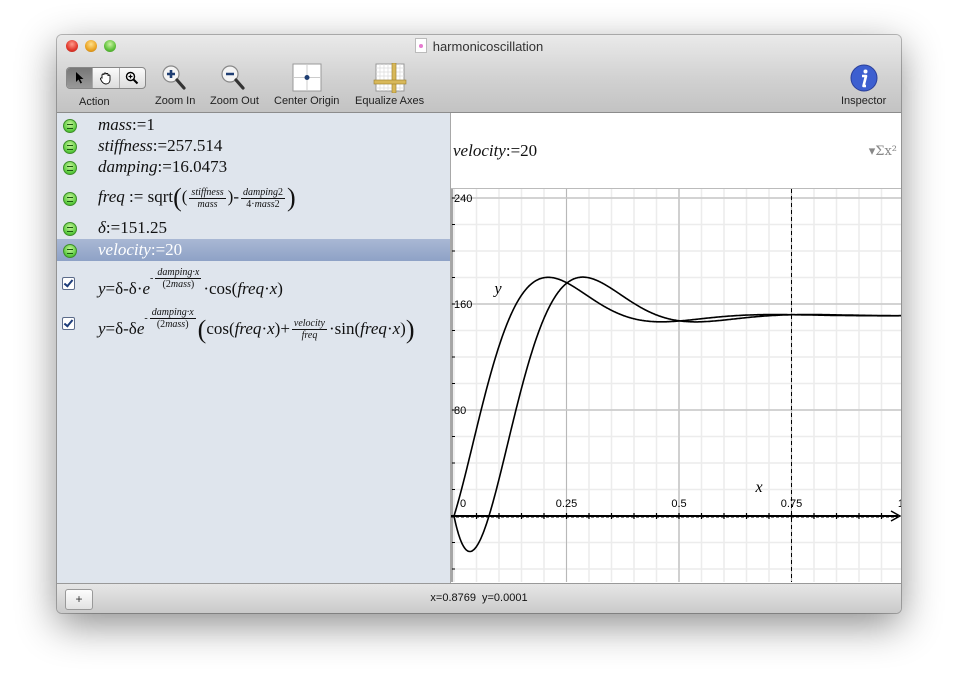  I want to click on var-name: damping, so click(128, 166).